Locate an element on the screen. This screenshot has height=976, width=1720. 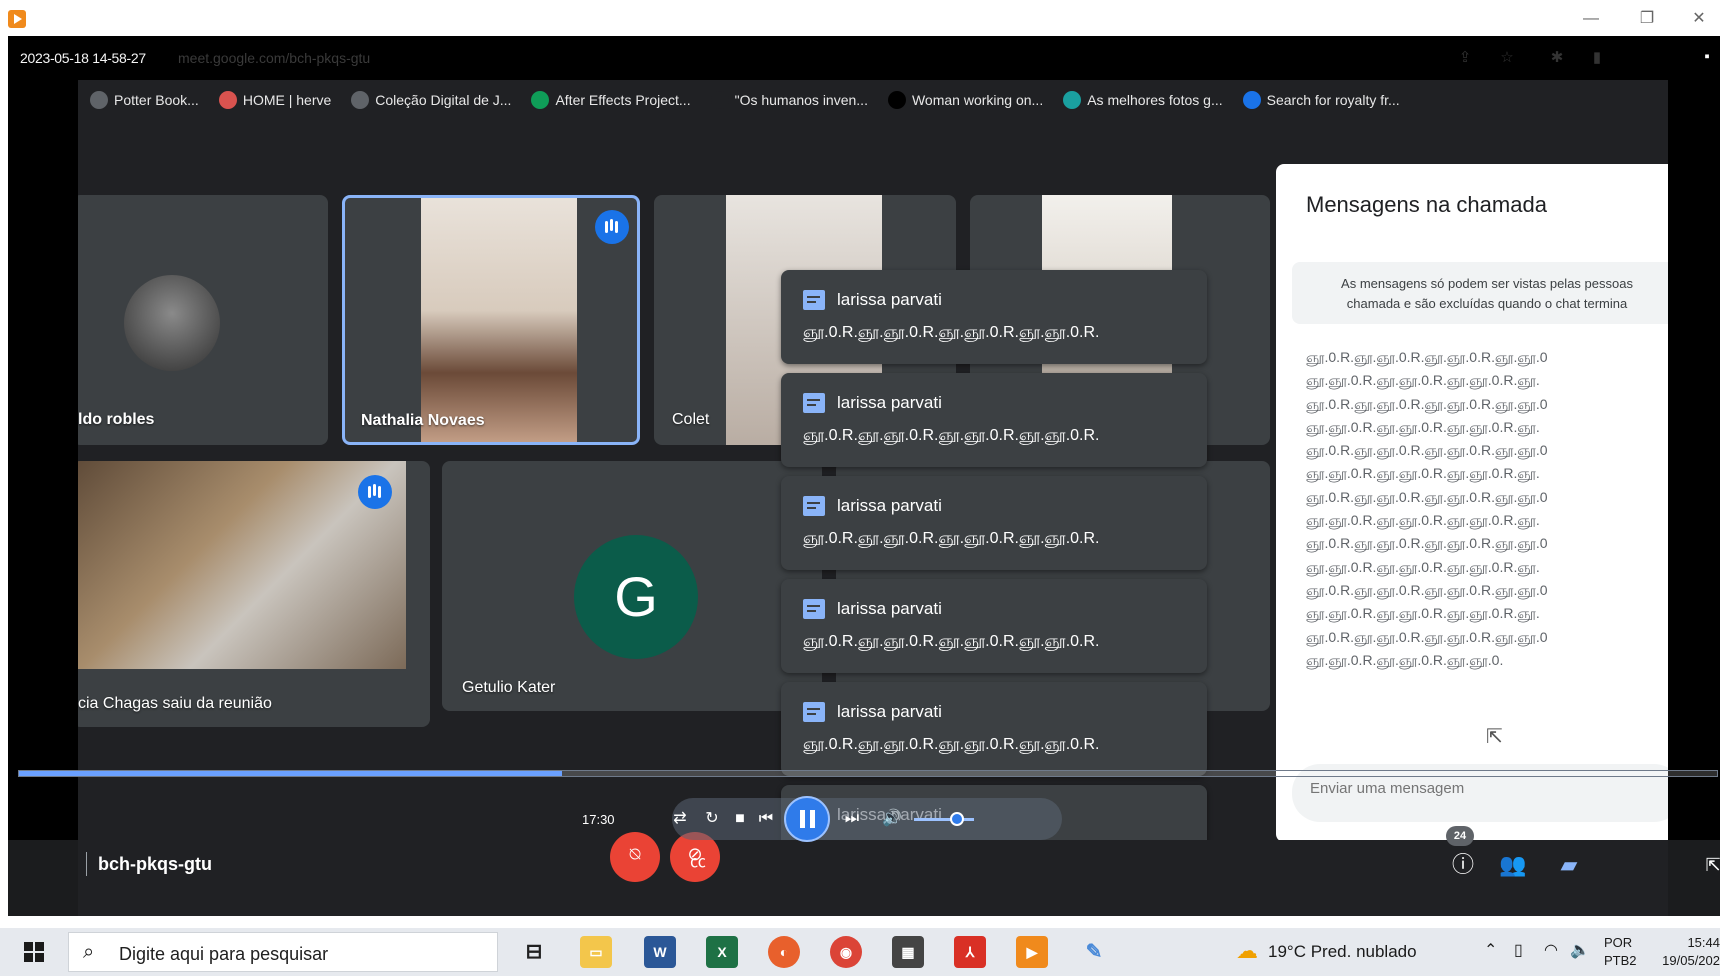
participant-tile: G Getulio Kater is located at coordinates (632, 586).